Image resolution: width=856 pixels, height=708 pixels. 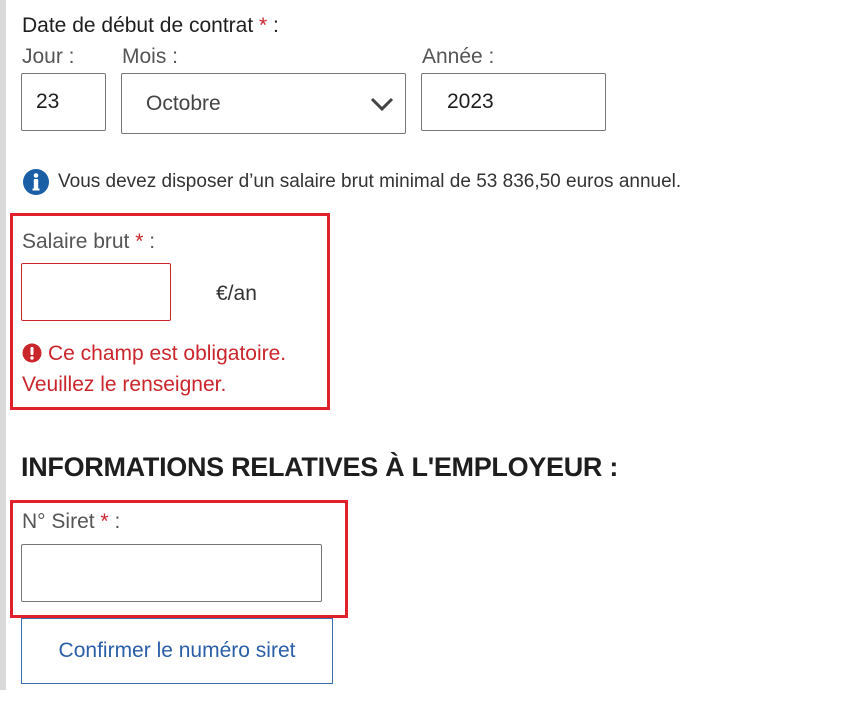 I want to click on salary-input, so click(x=96, y=292).